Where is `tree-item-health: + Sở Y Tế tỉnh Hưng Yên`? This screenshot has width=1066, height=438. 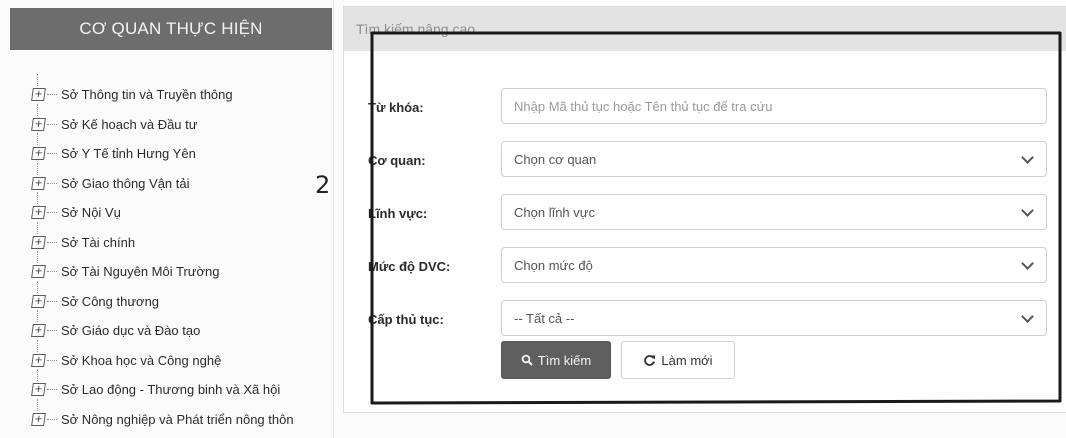 tree-item-health: + Sở Y Tế tỉnh Hưng Yên is located at coordinates (181, 151).